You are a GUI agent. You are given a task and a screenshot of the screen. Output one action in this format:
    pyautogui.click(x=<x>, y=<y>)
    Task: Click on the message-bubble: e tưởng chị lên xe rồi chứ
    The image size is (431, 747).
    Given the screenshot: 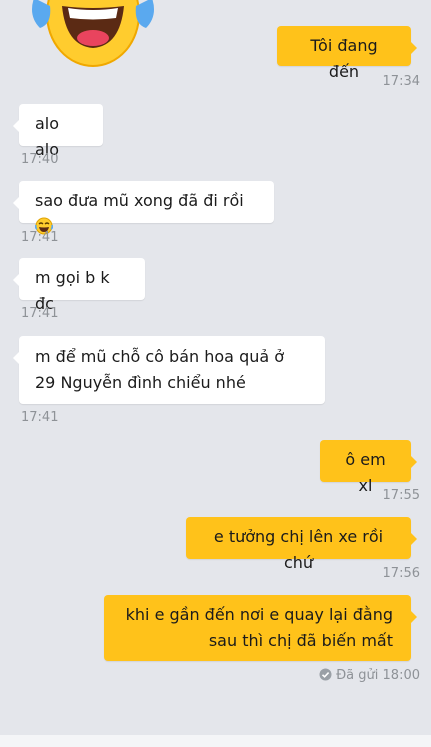 What is the action you would take?
    pyautogui.click(x=301, y=544)
    